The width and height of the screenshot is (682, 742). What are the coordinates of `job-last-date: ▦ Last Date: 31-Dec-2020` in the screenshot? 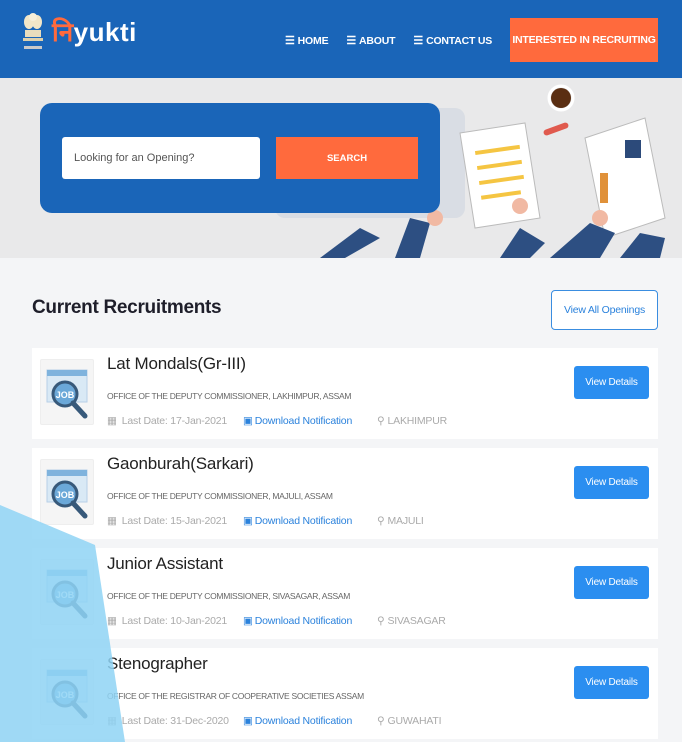 It's located at (175, 721).